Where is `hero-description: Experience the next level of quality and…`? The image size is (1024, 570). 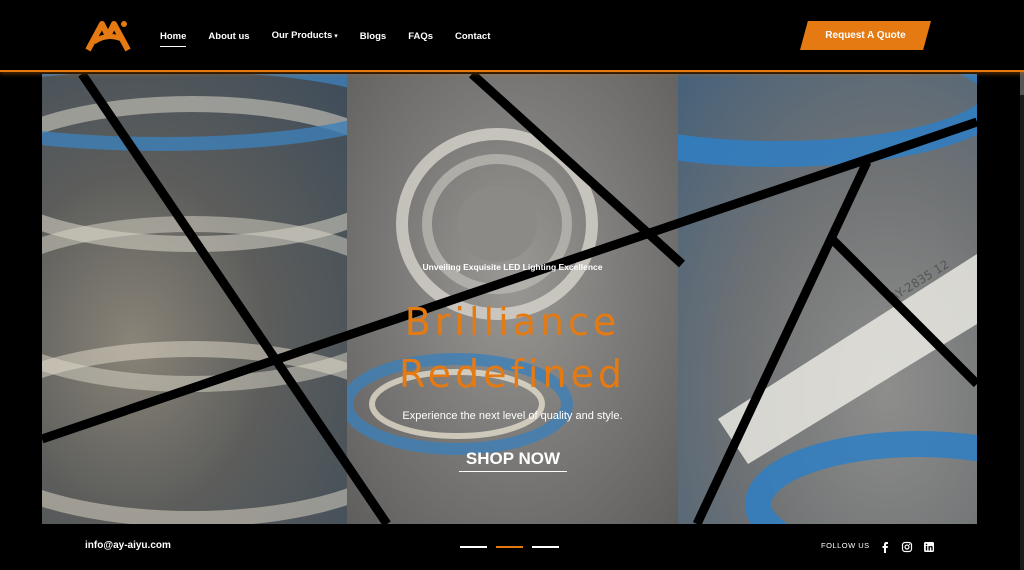
hero-description: Experience the next level of quality and… is located at coordinates (512, 416).